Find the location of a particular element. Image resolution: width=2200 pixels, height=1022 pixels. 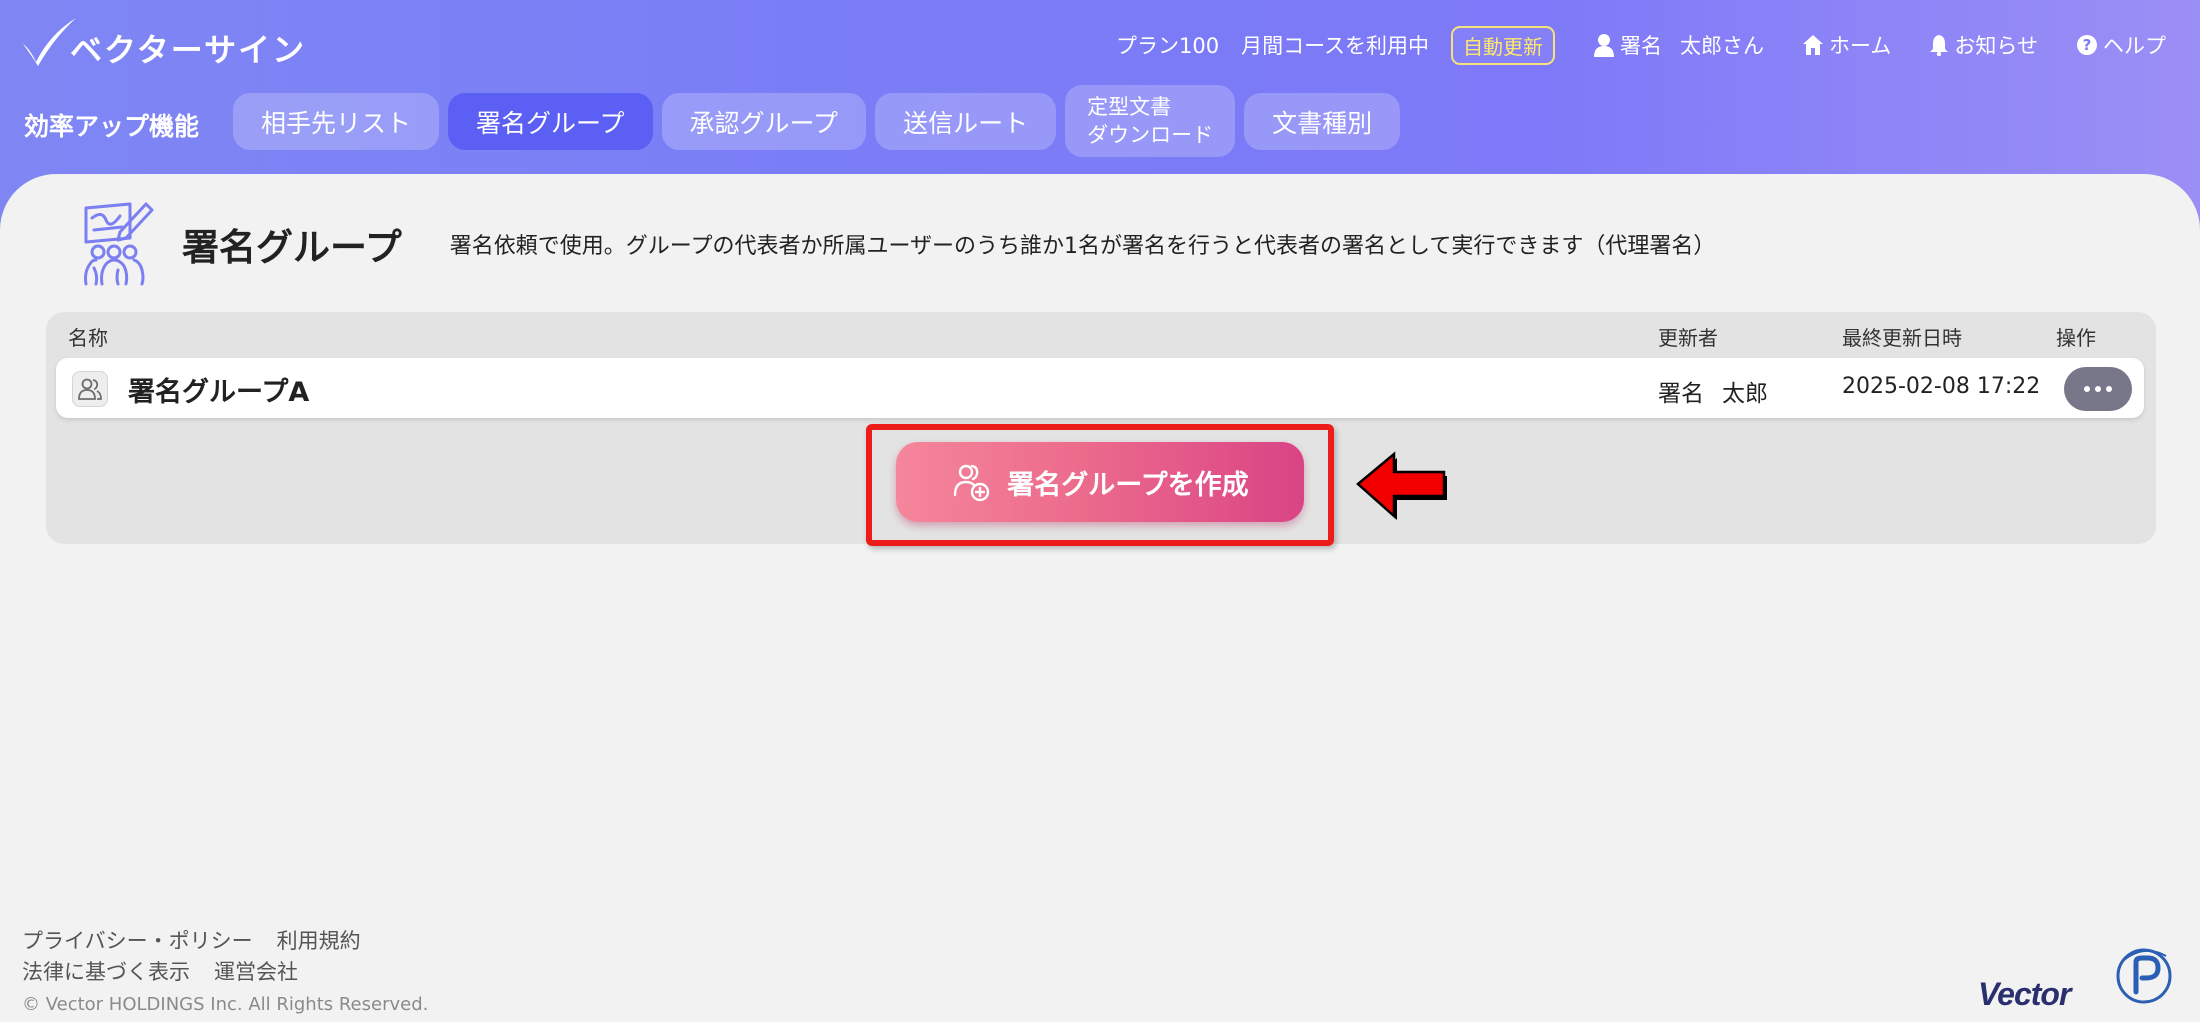

home-link: ホーム is located at coordinates (1846, 45).